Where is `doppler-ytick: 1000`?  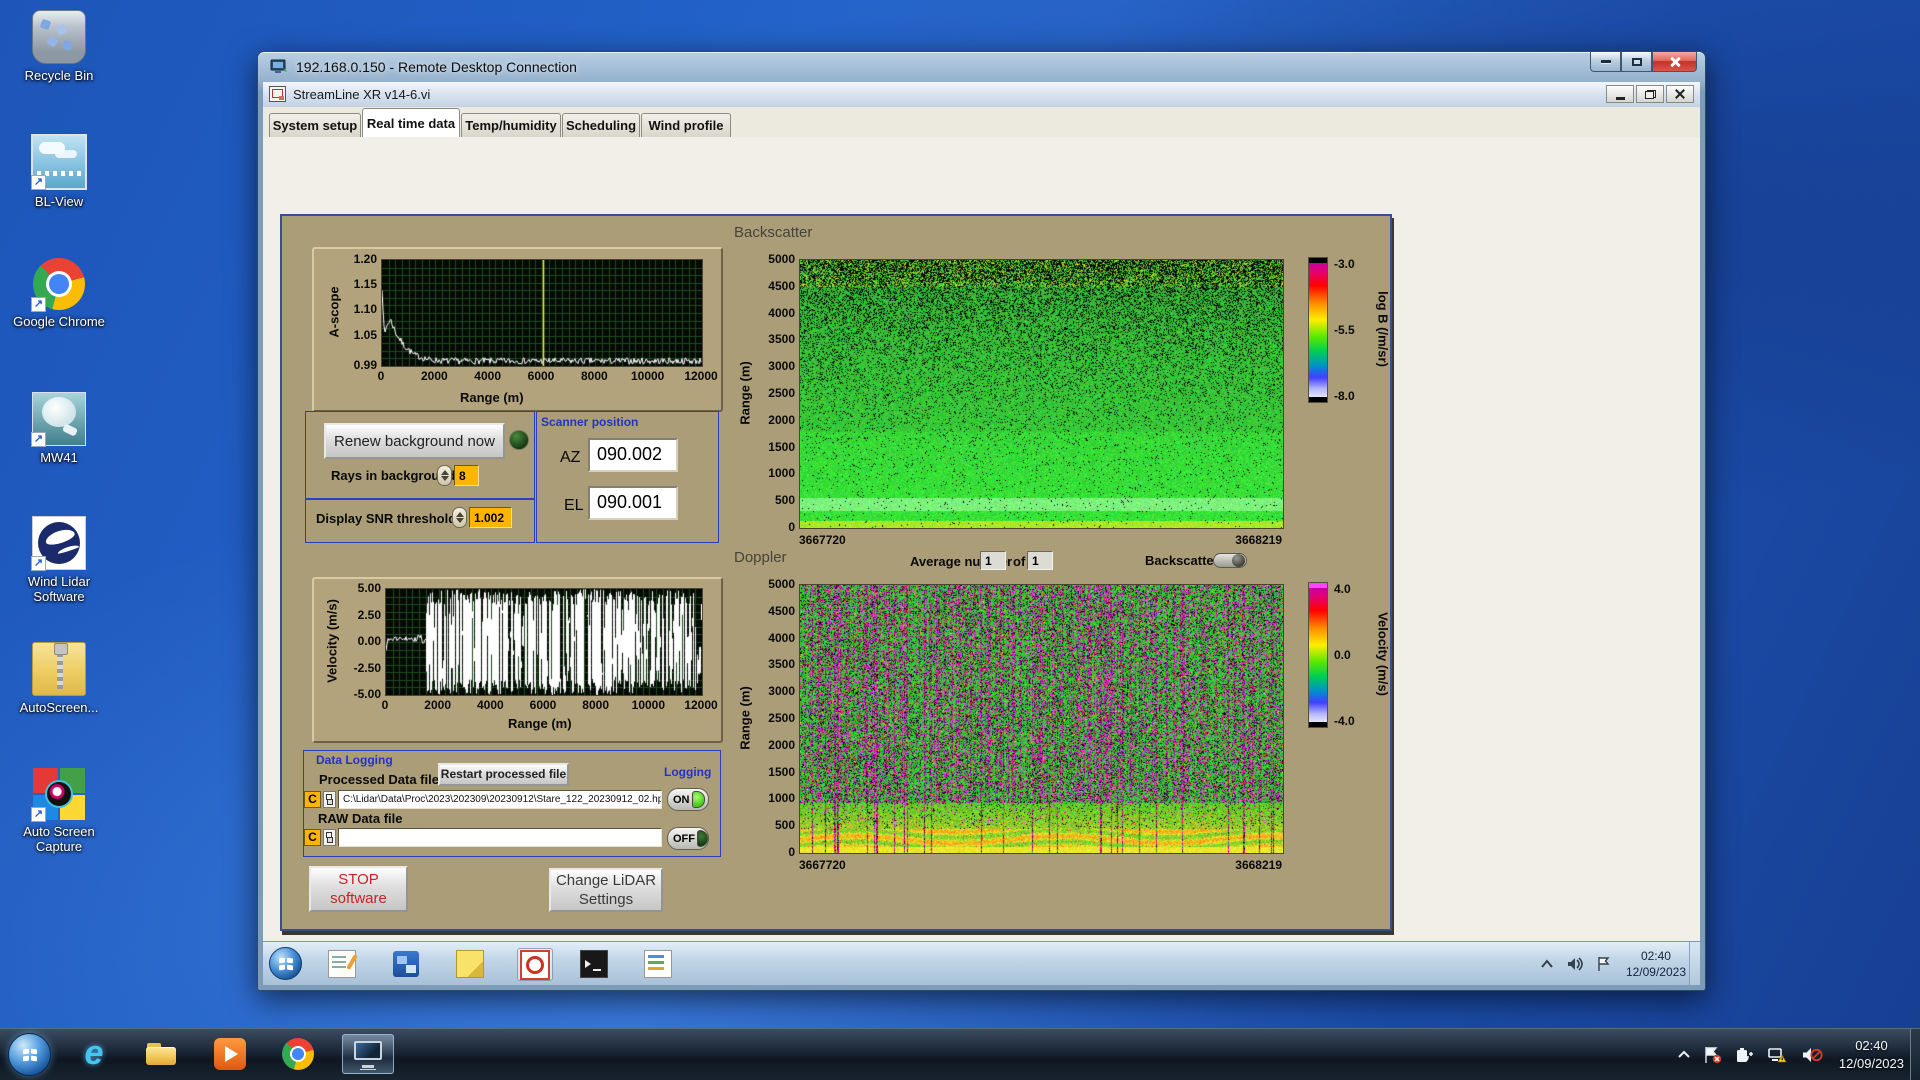 doppler-ytick: 1000 is located at coordinates (781, 798).